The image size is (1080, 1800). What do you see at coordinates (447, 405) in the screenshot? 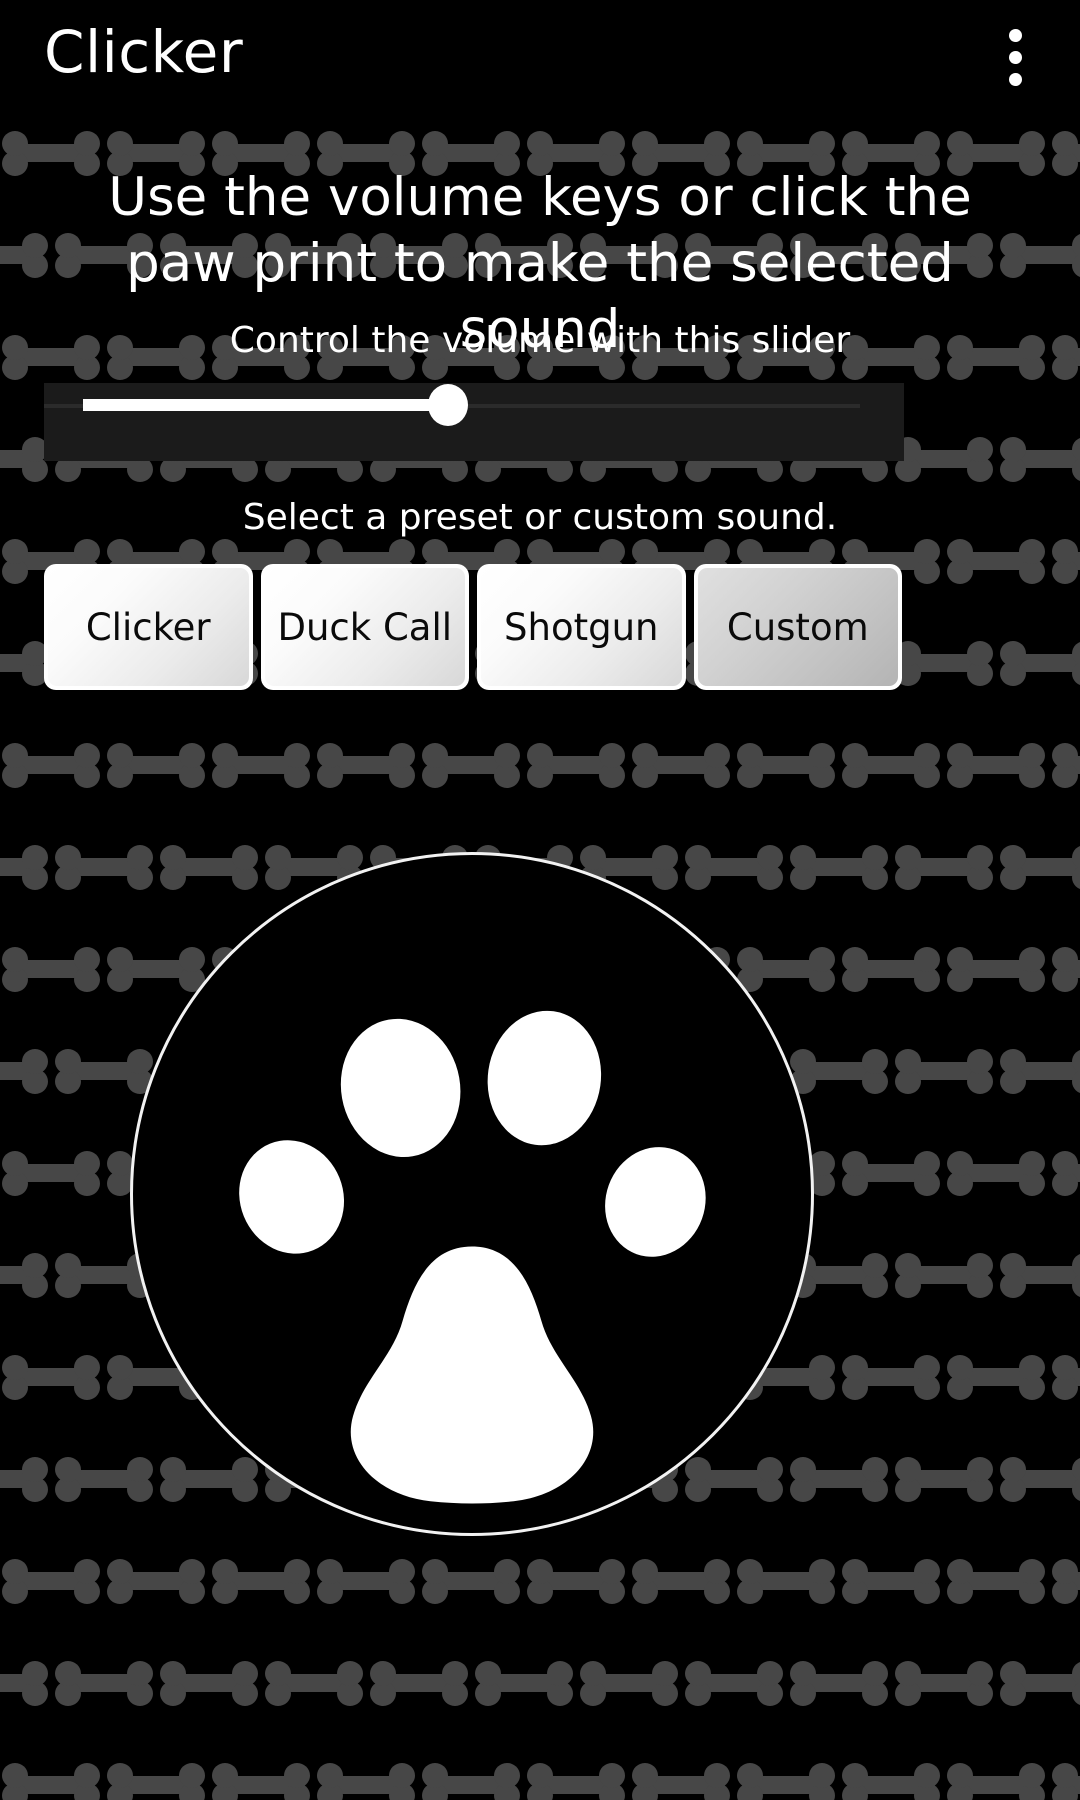
I see `volume-slider-thumb` at bounding box center [447, 405].